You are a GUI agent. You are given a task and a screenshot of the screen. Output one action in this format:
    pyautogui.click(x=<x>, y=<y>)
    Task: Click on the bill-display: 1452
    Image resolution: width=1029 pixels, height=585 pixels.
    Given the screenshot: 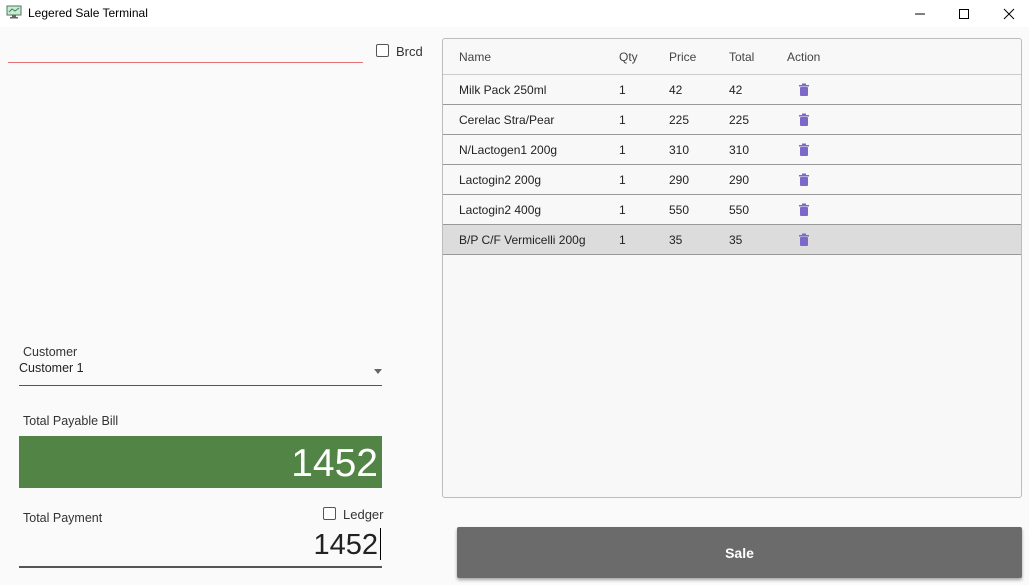 What is the action you would take?
    pyautogui.click(x=200, y=462)
    